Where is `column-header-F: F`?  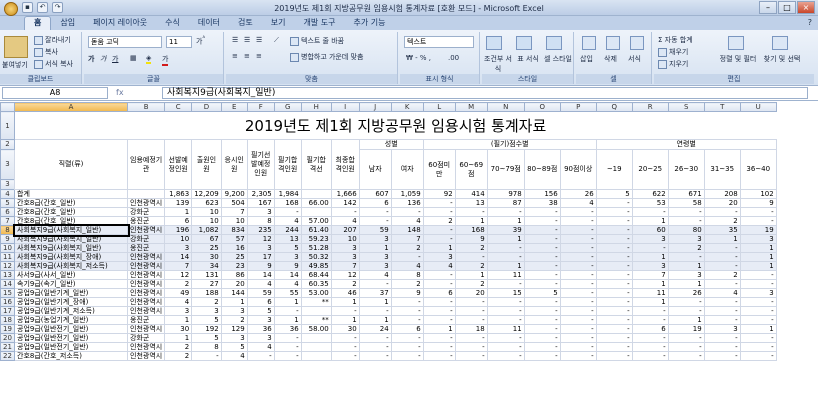
column-header-F: F is located at coordinates (260, 107).